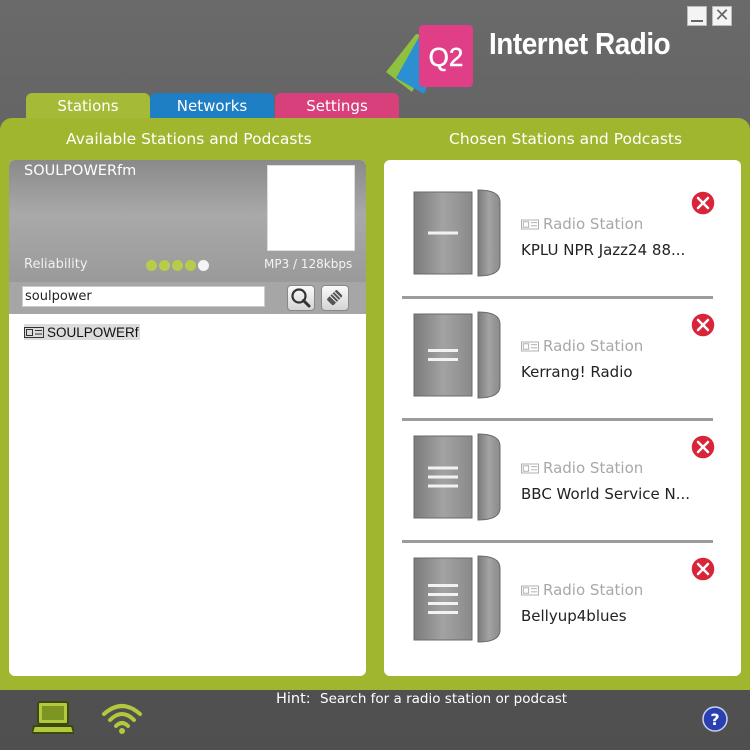  Describe the element at coordinates (311, 208) in the screenshot. I see `station-artwork` at that location.